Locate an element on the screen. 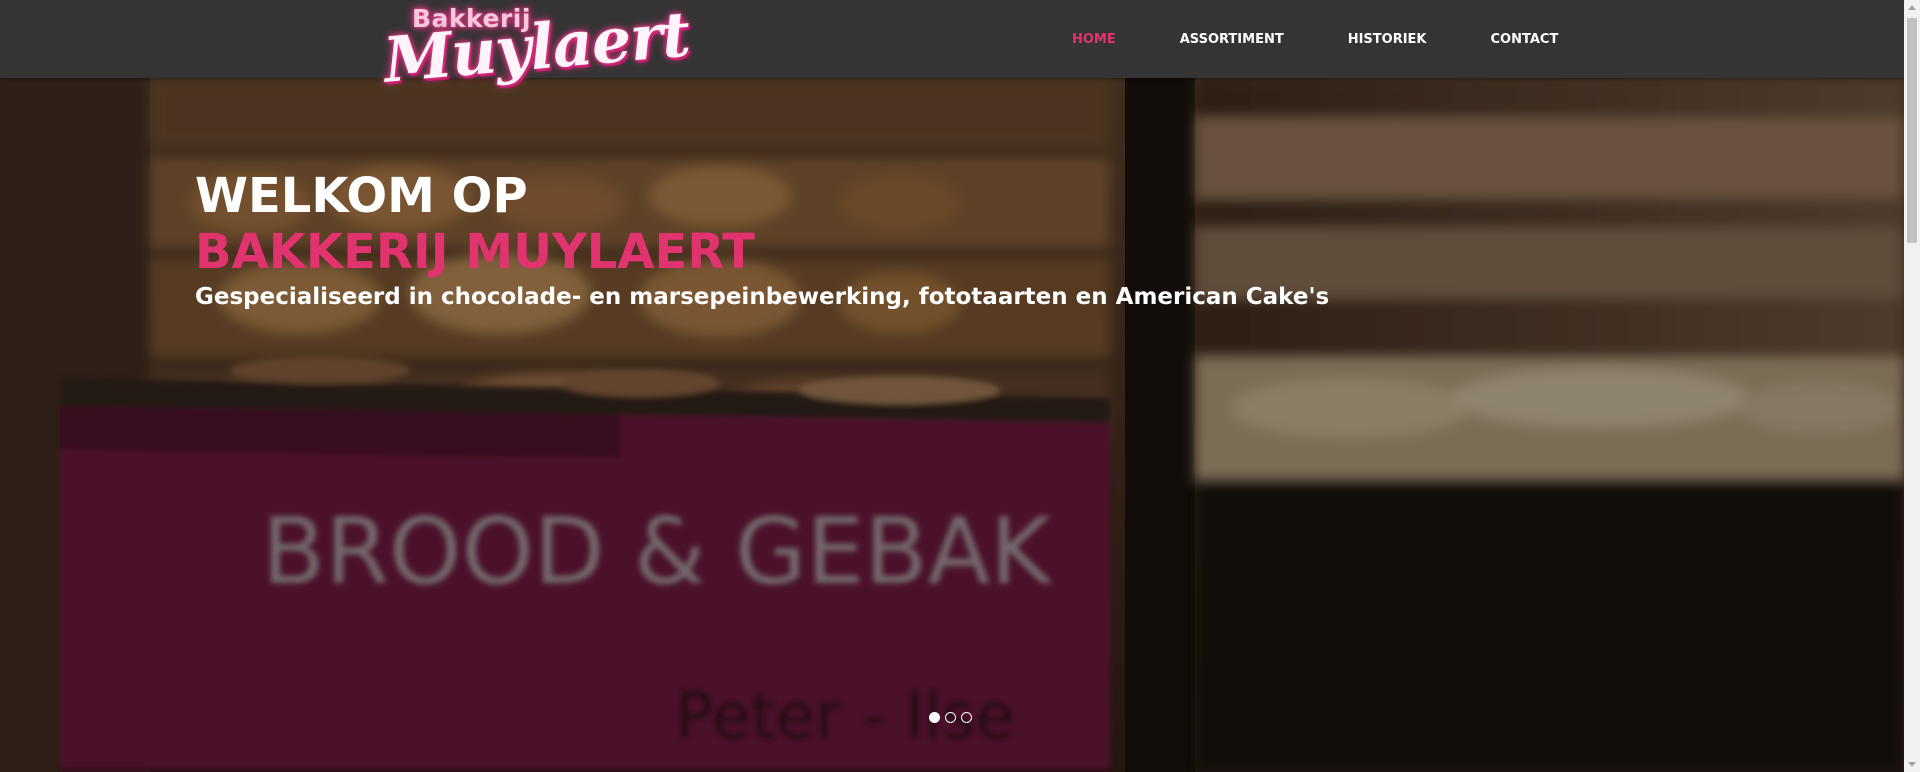 Image resolution: width=1920 pixels, height=772 pixels. scroll-thumb is located at coordinates (1912, 130).